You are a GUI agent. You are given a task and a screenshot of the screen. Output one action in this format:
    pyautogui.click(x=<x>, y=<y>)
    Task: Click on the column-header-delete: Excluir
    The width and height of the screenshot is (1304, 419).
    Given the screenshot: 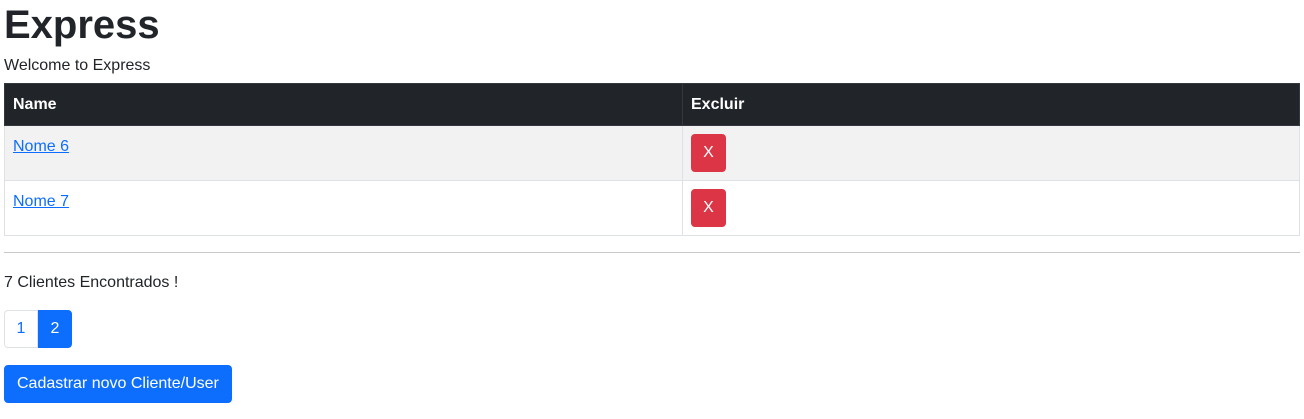 What is the action you would take?
    pyautogui.click(x=991, y=104)
    